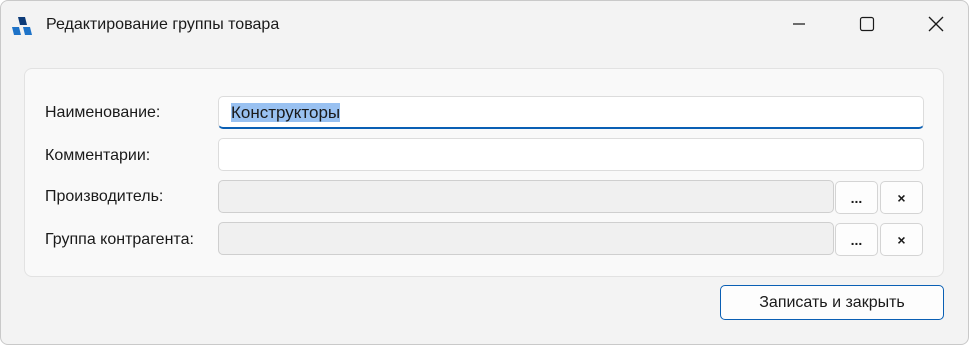 The image size is (969, 345). I want to click on counterparty-group-clear-button: ×, so click(901, 239).